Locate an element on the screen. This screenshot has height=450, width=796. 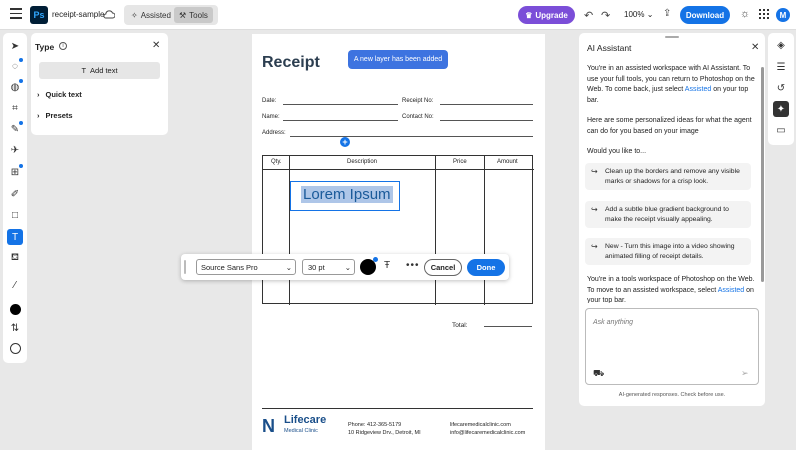
quick-select-icon: ◍ is located at coordinates (15, 87).